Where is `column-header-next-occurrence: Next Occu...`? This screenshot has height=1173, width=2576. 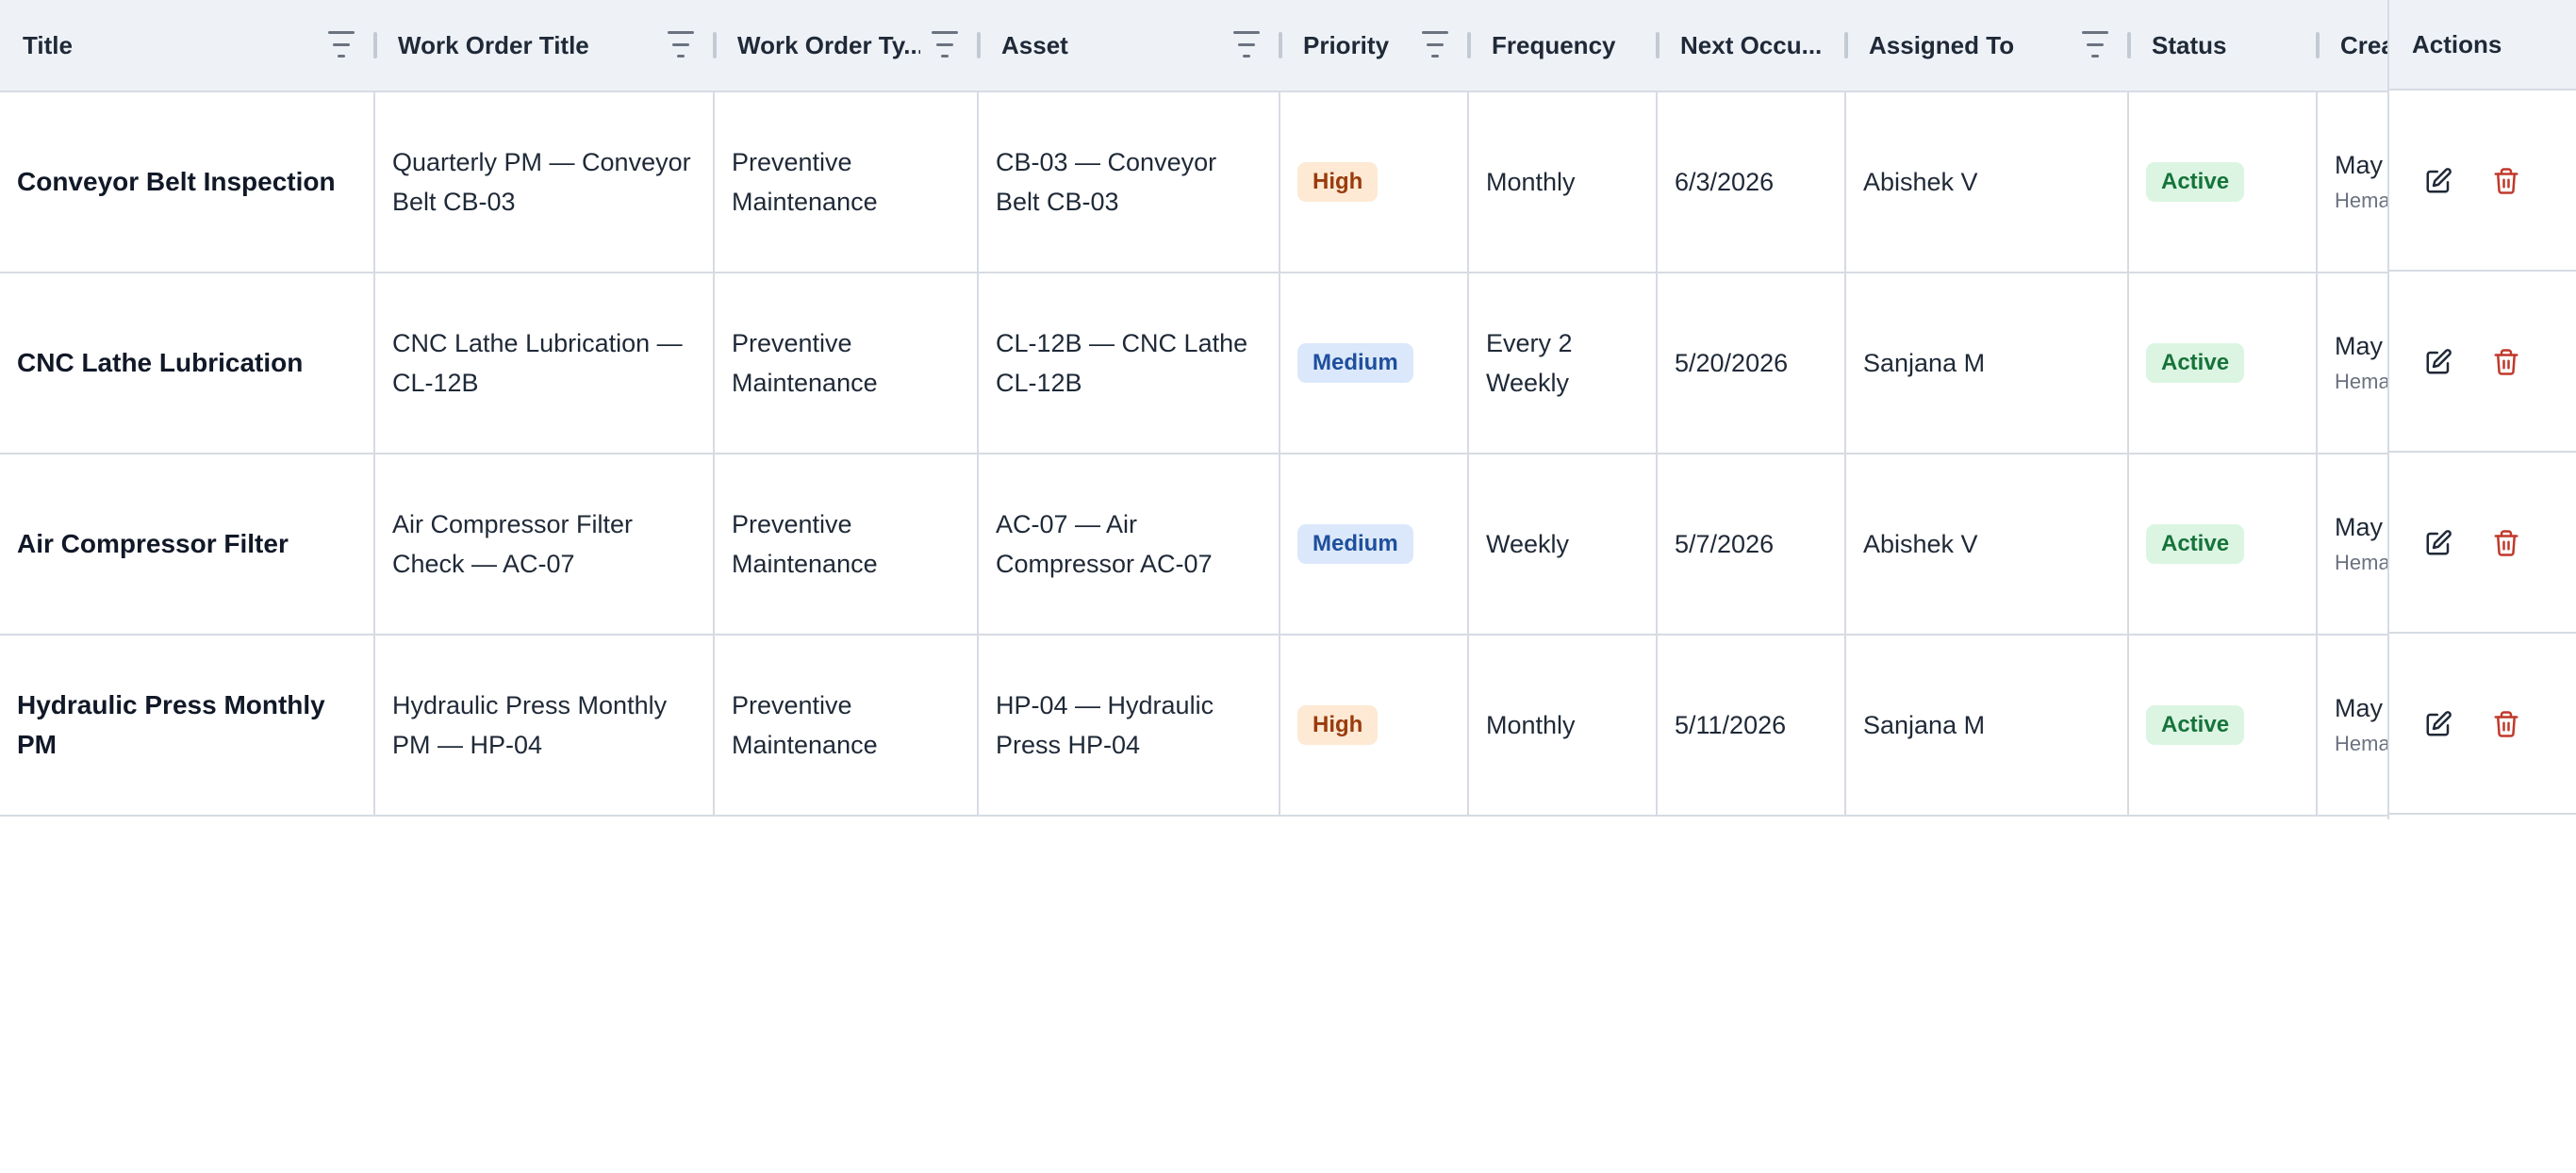 column-header-next-occurrence: Next Occu... is located at coordinates (1752, 45).